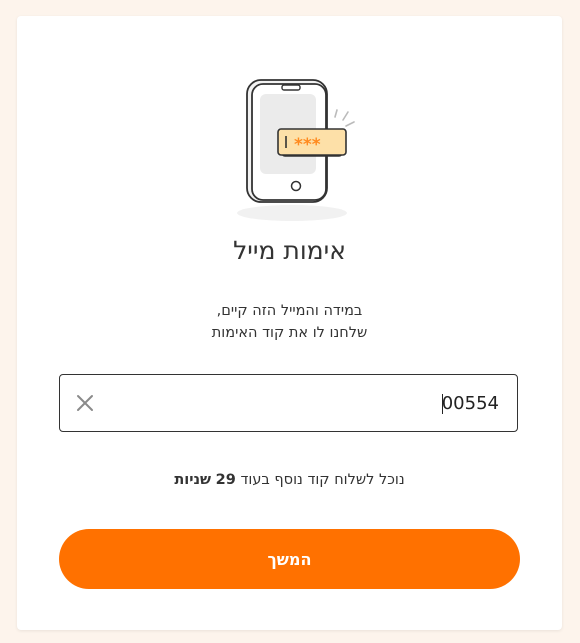 Image resolution: width=580 pixels, height=643 pixels. I want to click on code-mask-text: ***, so click(307, 145).